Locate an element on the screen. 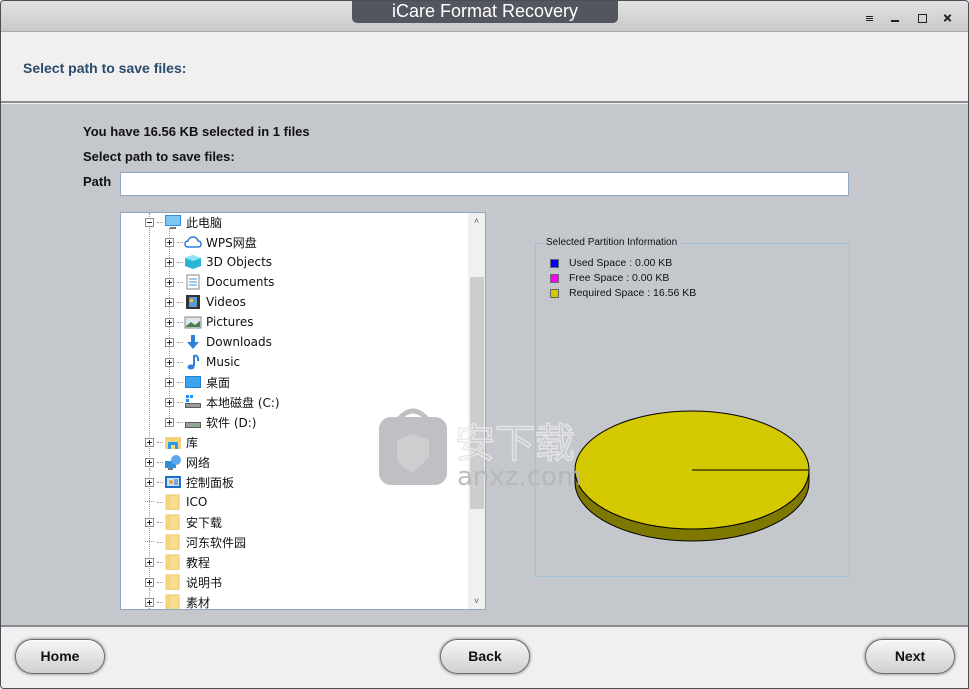 The height and width of the screenshot is (689, 969). desktop-icon is located at coordinates (193, 382).